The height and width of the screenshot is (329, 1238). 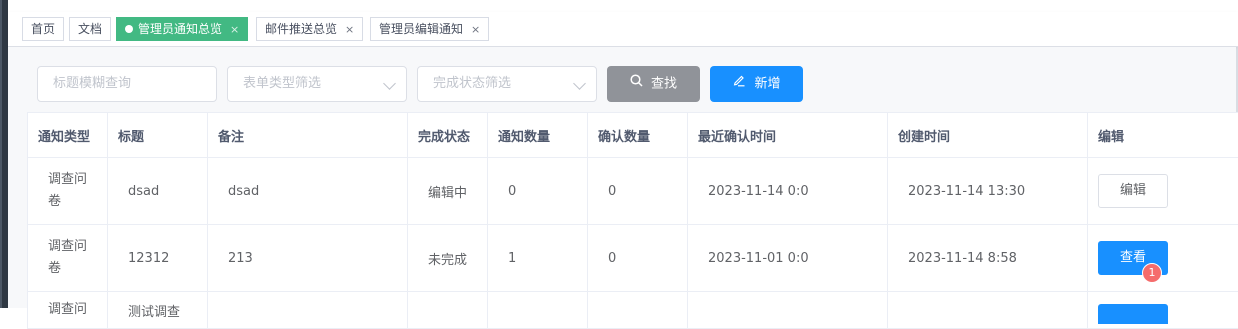 What do you see at coordinates (92, 83) in the screenshot?
I see `placeholder-text: 标题模糊查询` at bounding box center [92, 83].